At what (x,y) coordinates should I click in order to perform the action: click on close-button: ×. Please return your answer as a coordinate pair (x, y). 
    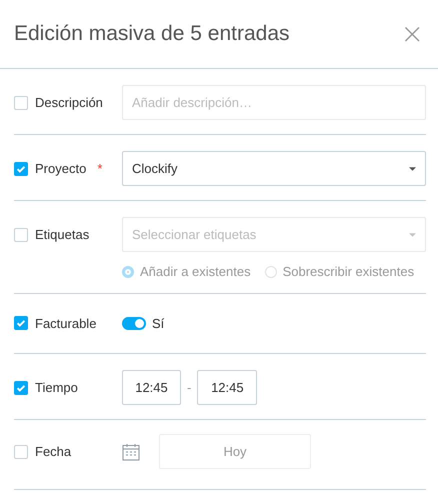
    Looking at the image, I should click on (412, 34).